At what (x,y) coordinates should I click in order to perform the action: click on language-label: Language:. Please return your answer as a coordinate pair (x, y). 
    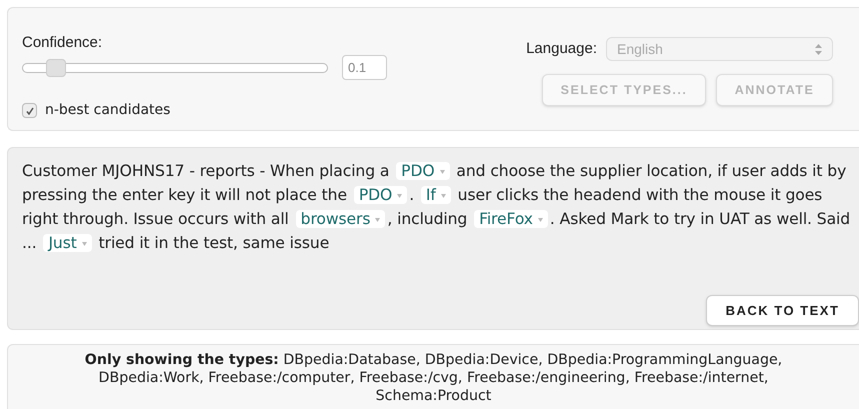
    Looking at the image, I should click on (561, 48).